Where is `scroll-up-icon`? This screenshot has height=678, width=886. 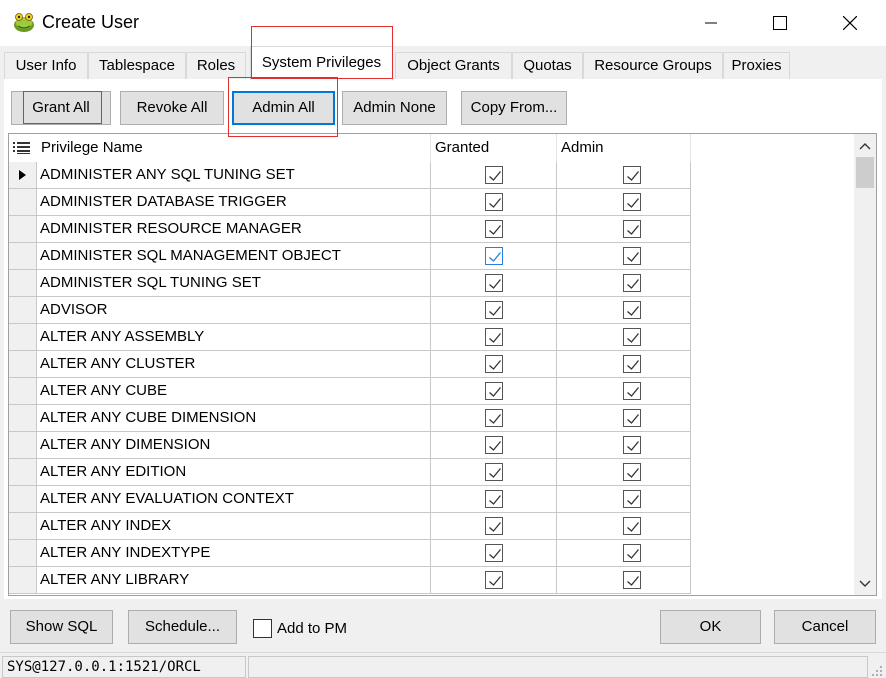 scroll-up-icon is located at coordinates (865, 146).